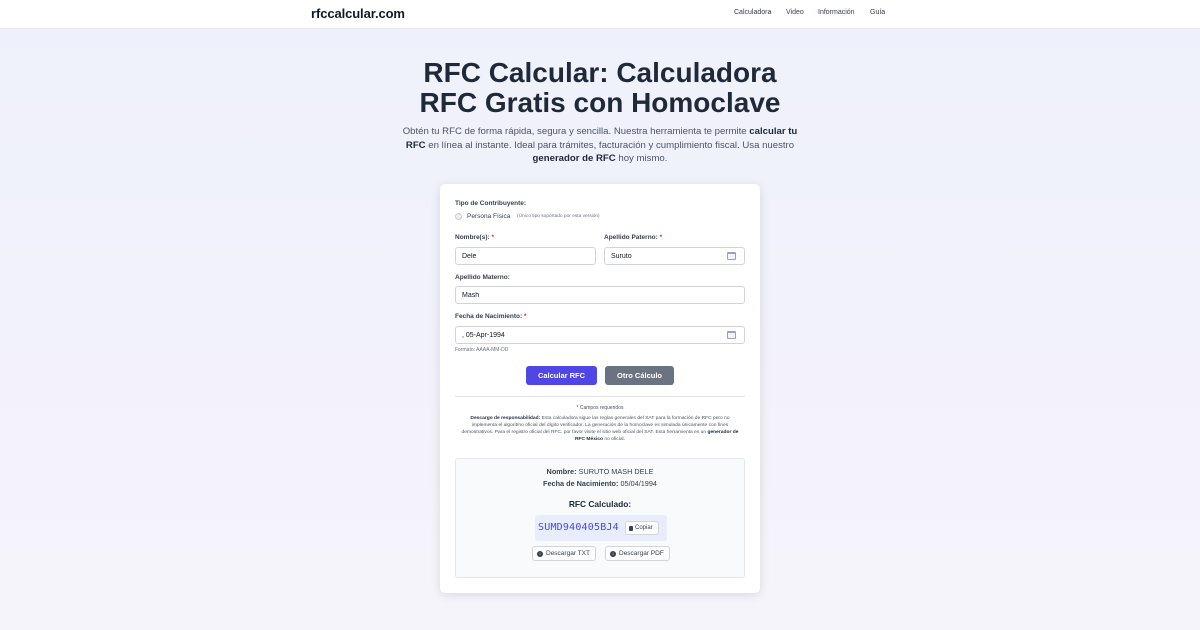 Image resolution: width=1200 pixels, height=630 pixels. Describe the element at coordinates (482, 350) in the screenshot. I see `fecha-format-hint: Formato: AAAA-MM-DD` at that location.